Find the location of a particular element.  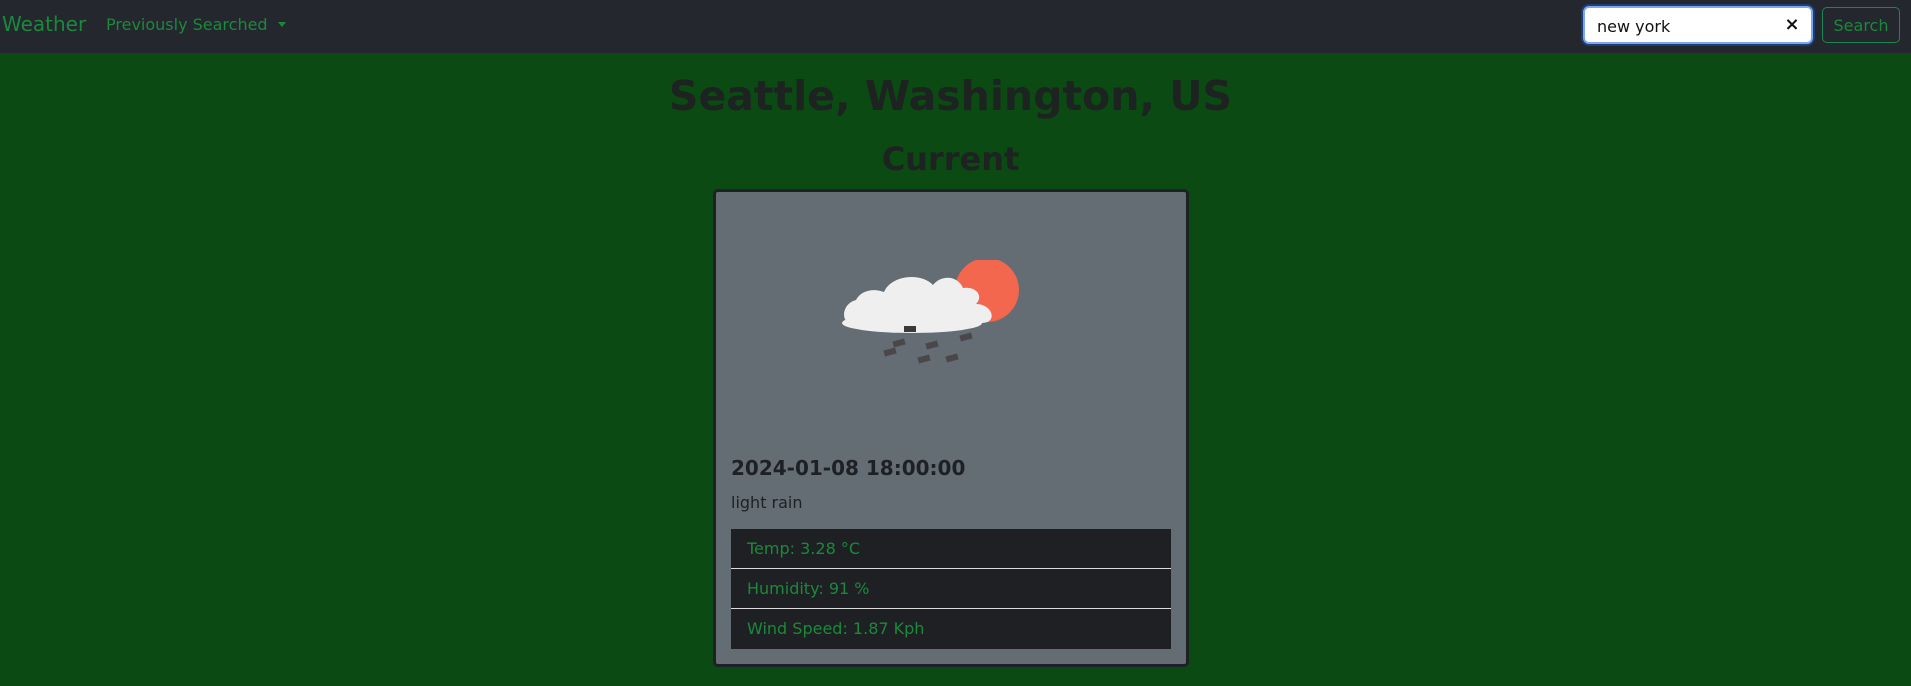

navbar: Weather Previously Searched × Search is located at coordinates (955, 26).